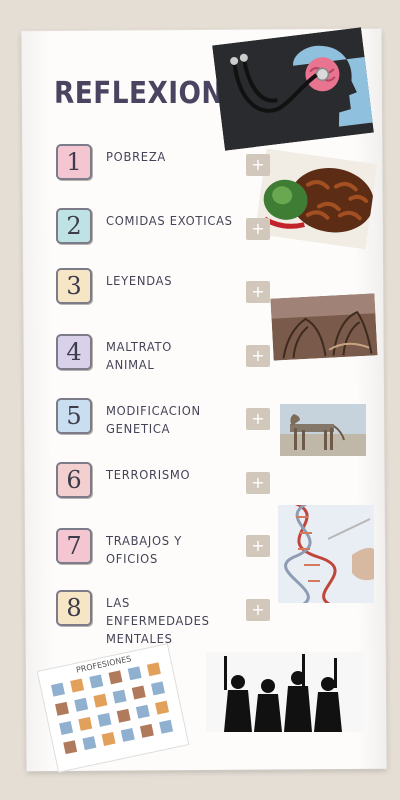 This screenshot has width=400, height=800. Describe the element at coordinates (74, 608) in the screenshot. I see `number-badge-8: 8` at that location.